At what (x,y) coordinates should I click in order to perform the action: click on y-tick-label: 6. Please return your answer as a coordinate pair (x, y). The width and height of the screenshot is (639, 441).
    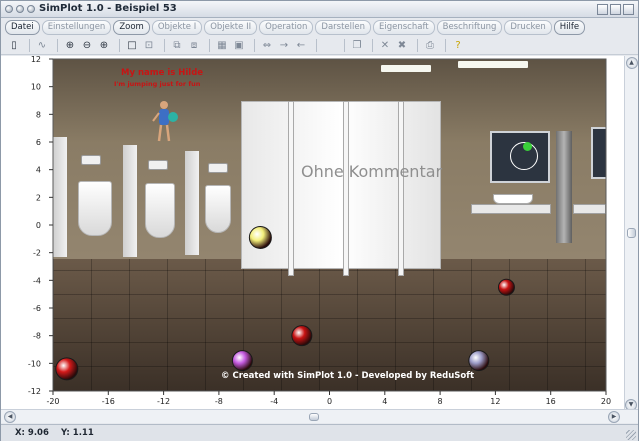
    Looking at the image, I should click on (38, 142).